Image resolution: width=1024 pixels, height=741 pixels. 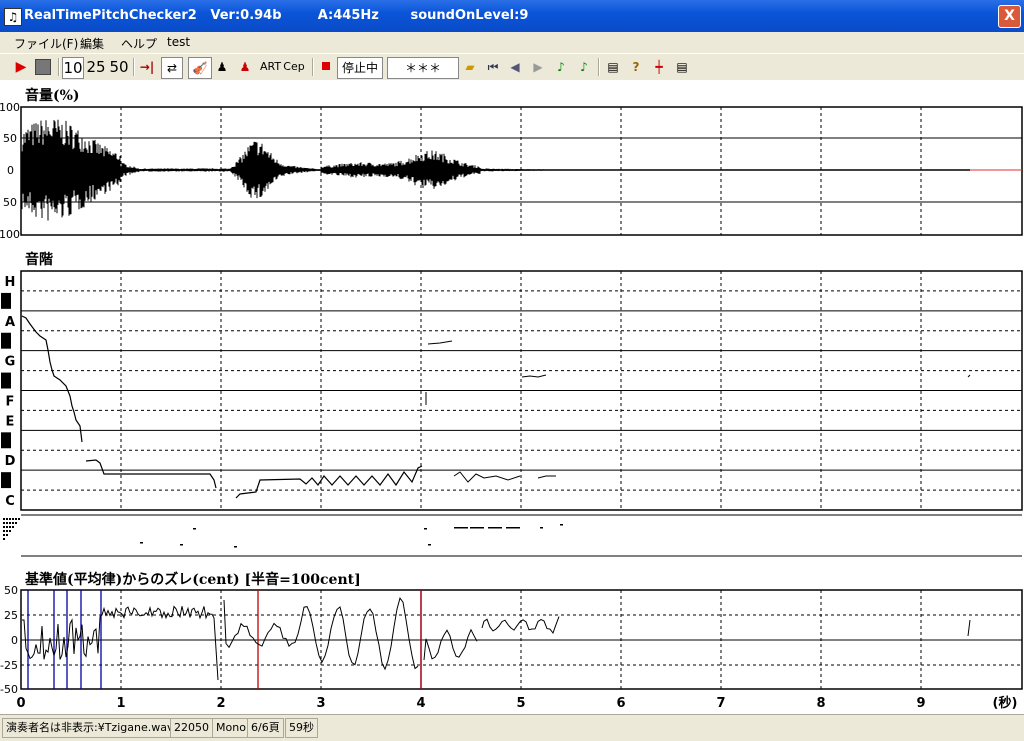 I want to click on volume-tick-top: 100, so click(x=10, y=107).